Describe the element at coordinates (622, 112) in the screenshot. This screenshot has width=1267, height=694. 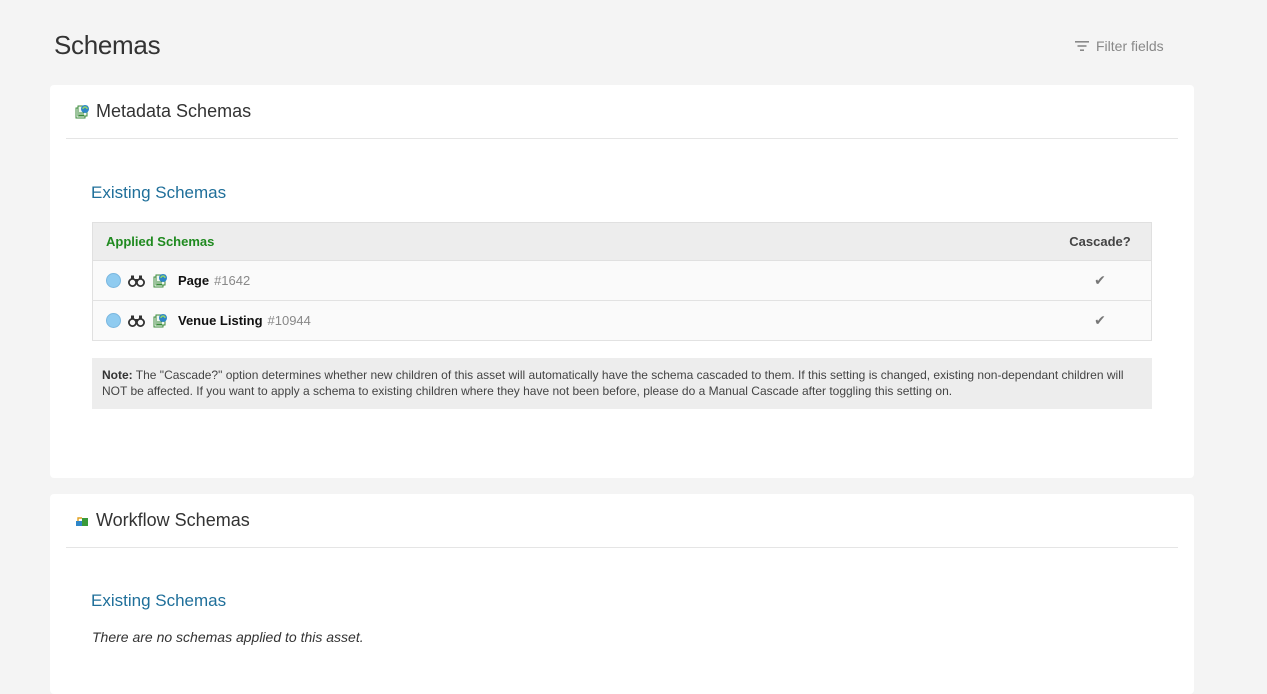
I see `metadata-card-header: Metadata Schemas` at that location.